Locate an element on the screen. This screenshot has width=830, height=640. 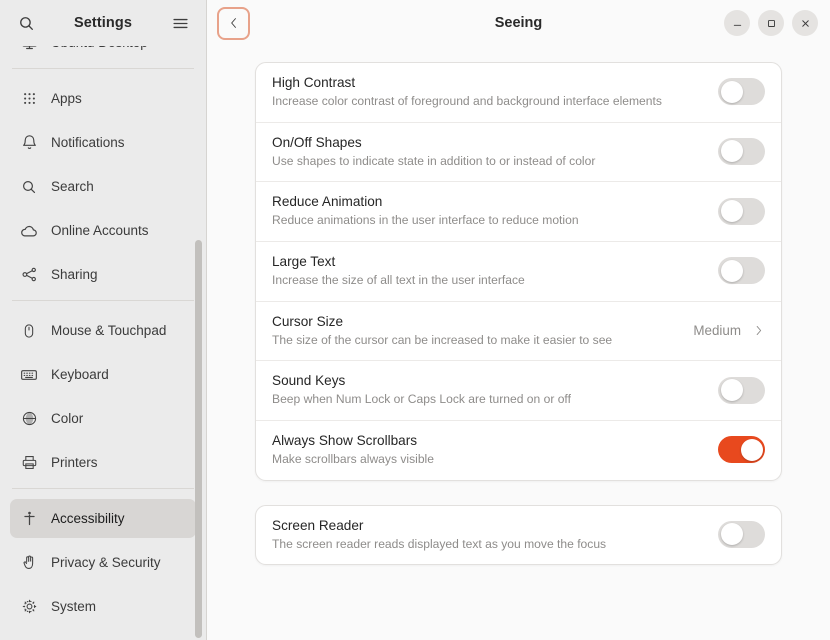
sidebar-item-privacy-security: Privacy & Security is located at coordinates (103, 562).